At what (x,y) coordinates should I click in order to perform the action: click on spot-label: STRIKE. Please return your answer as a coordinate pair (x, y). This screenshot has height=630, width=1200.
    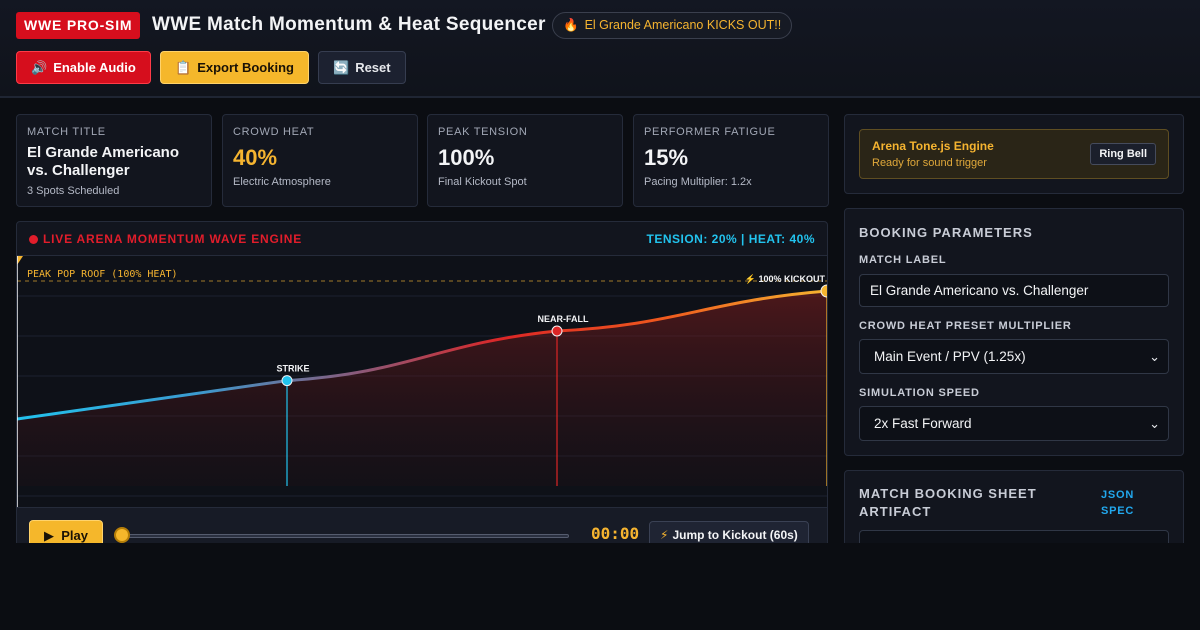
    Looking at the image, I should click on (292, 369).